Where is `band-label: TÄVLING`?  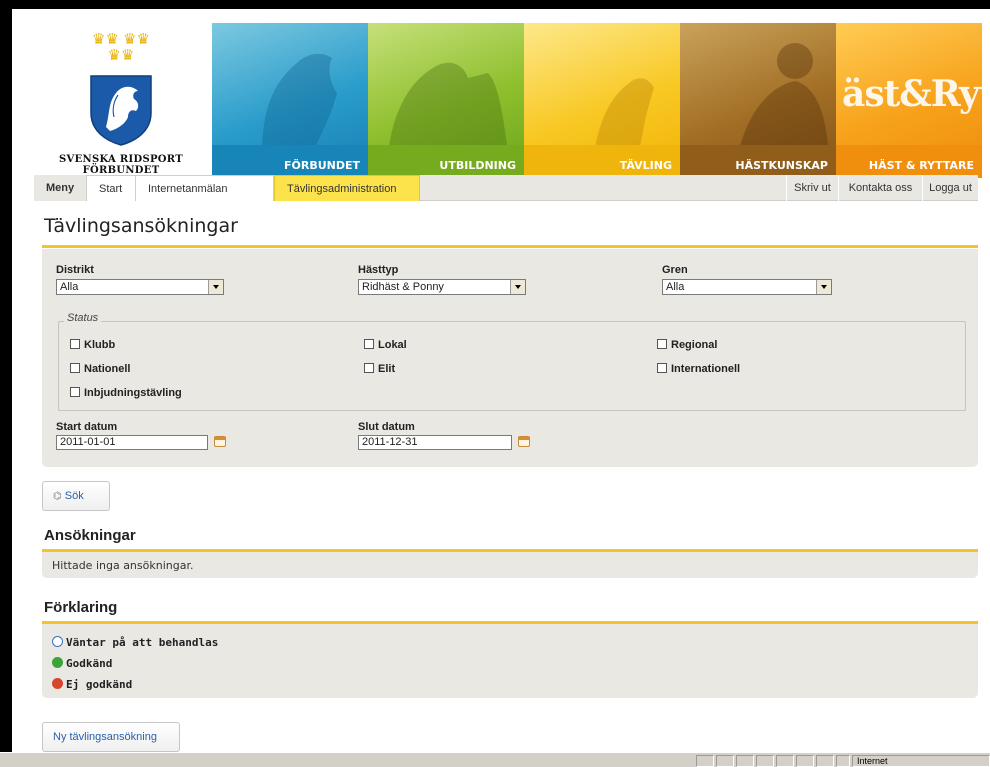
band-label: TÄVLING is located at coordinates (645, 165).